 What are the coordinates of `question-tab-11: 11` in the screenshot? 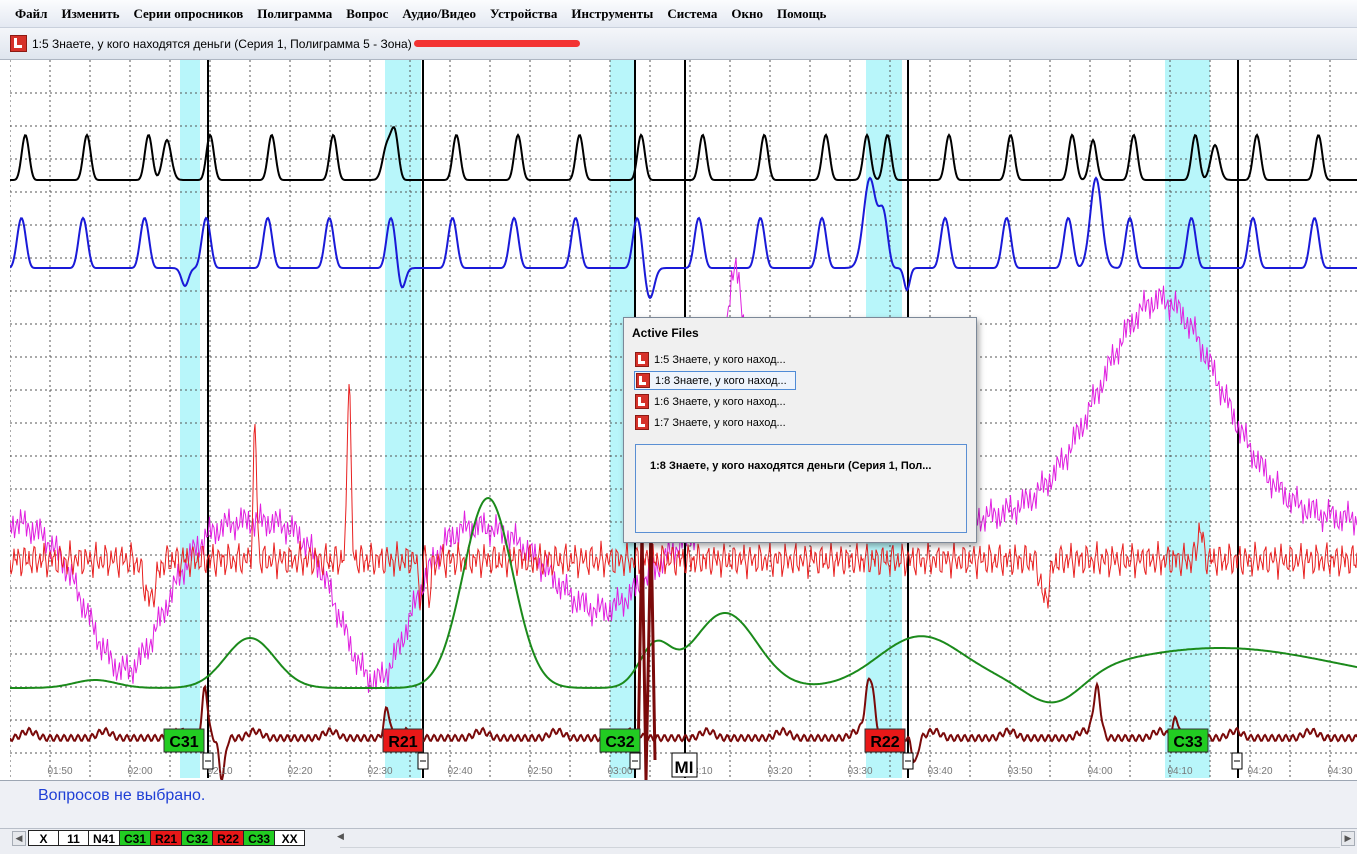 It's located at (73, 838).